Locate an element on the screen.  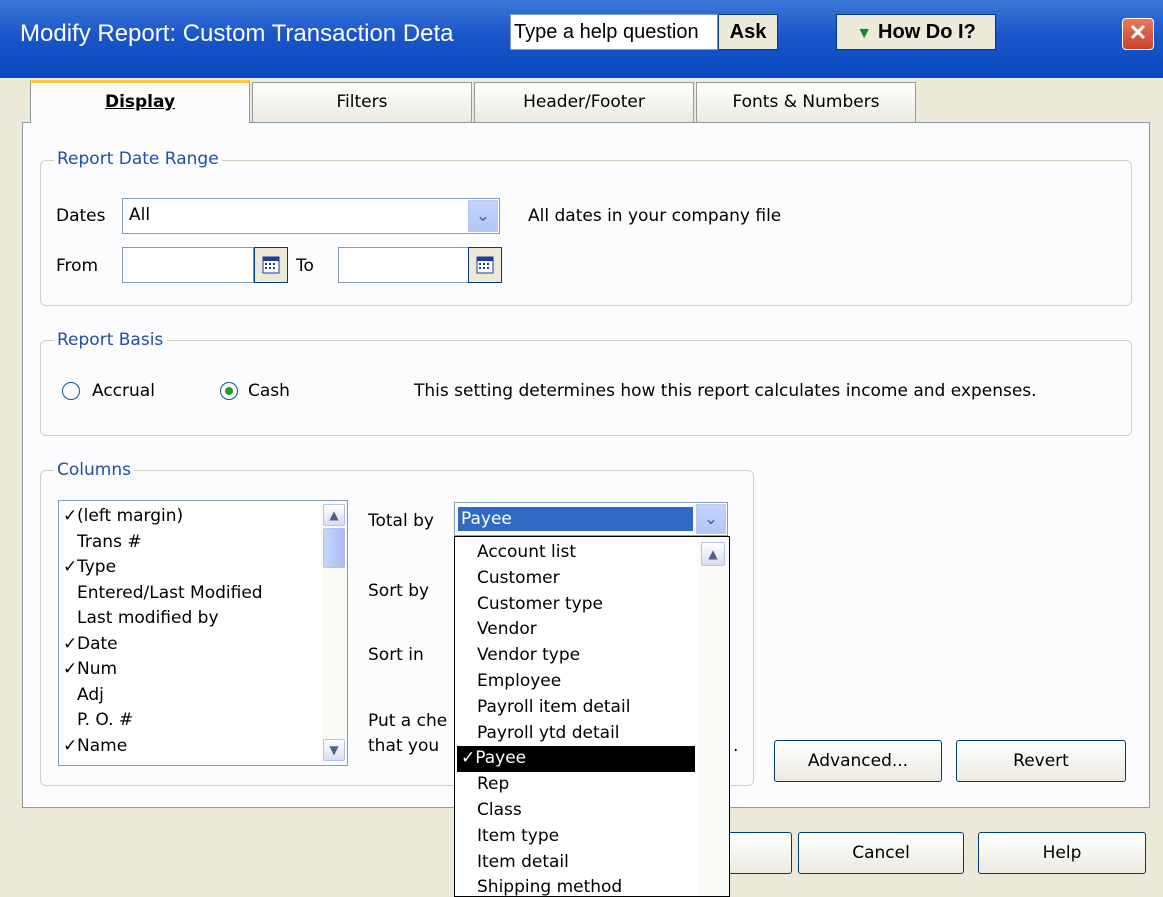
list-item: ✓Type is located at coordinates (89, 567).